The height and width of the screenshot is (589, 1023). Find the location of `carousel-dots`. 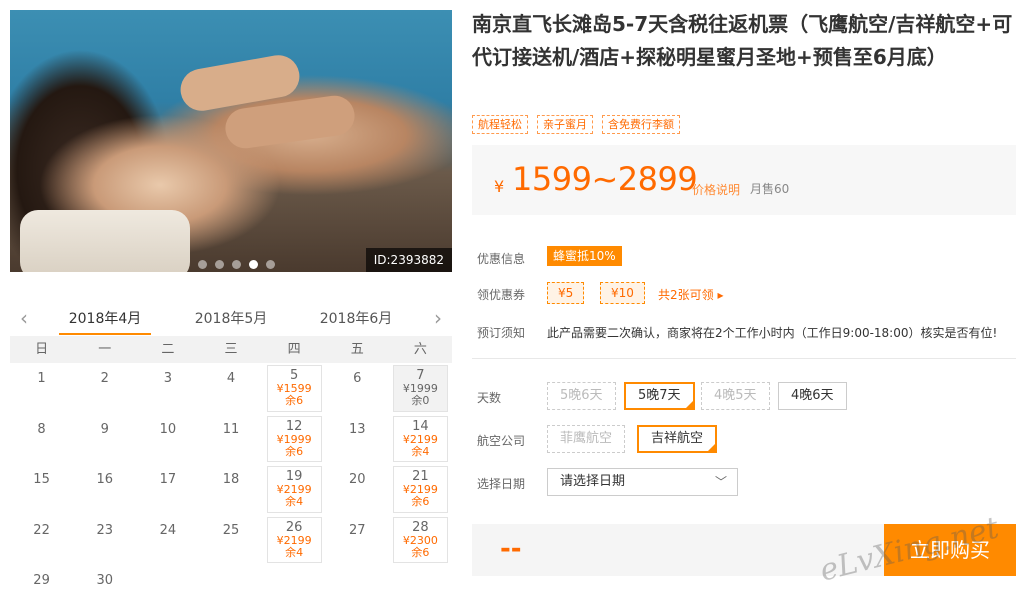

carousel-dots is located at coordinates (236, 264).